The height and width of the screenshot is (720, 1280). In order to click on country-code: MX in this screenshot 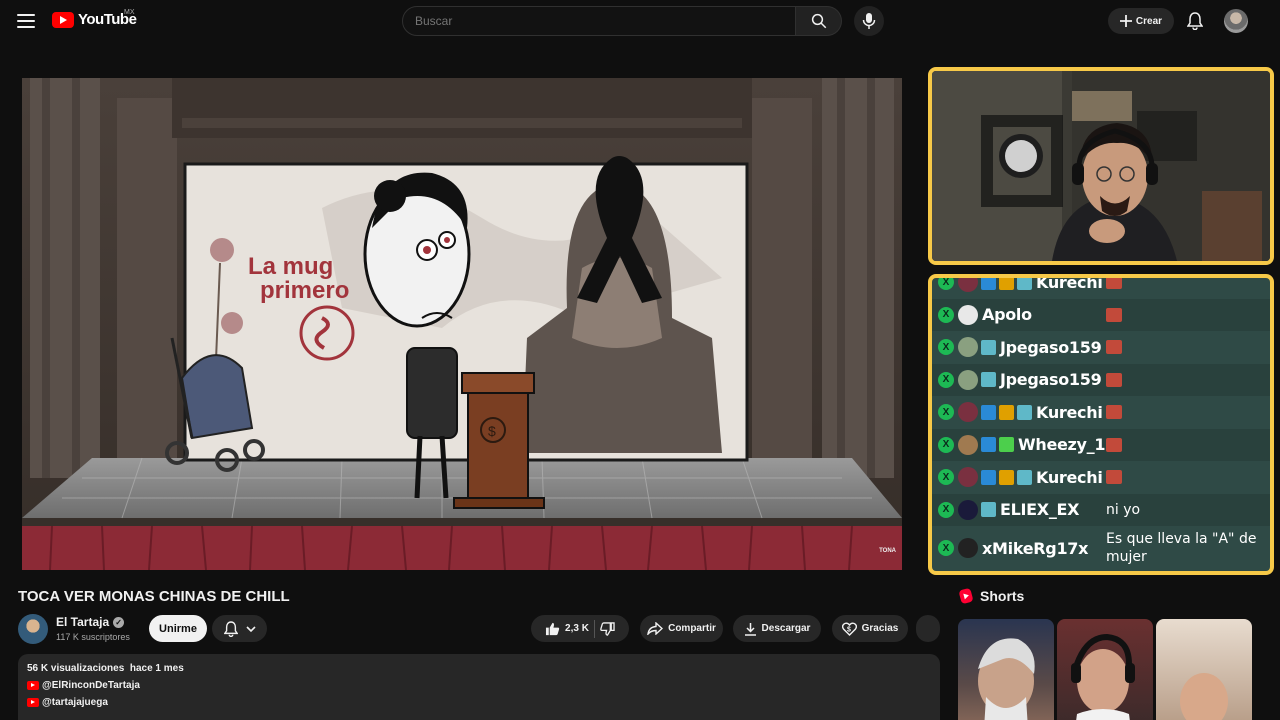, I will do `click(129, 12)`.